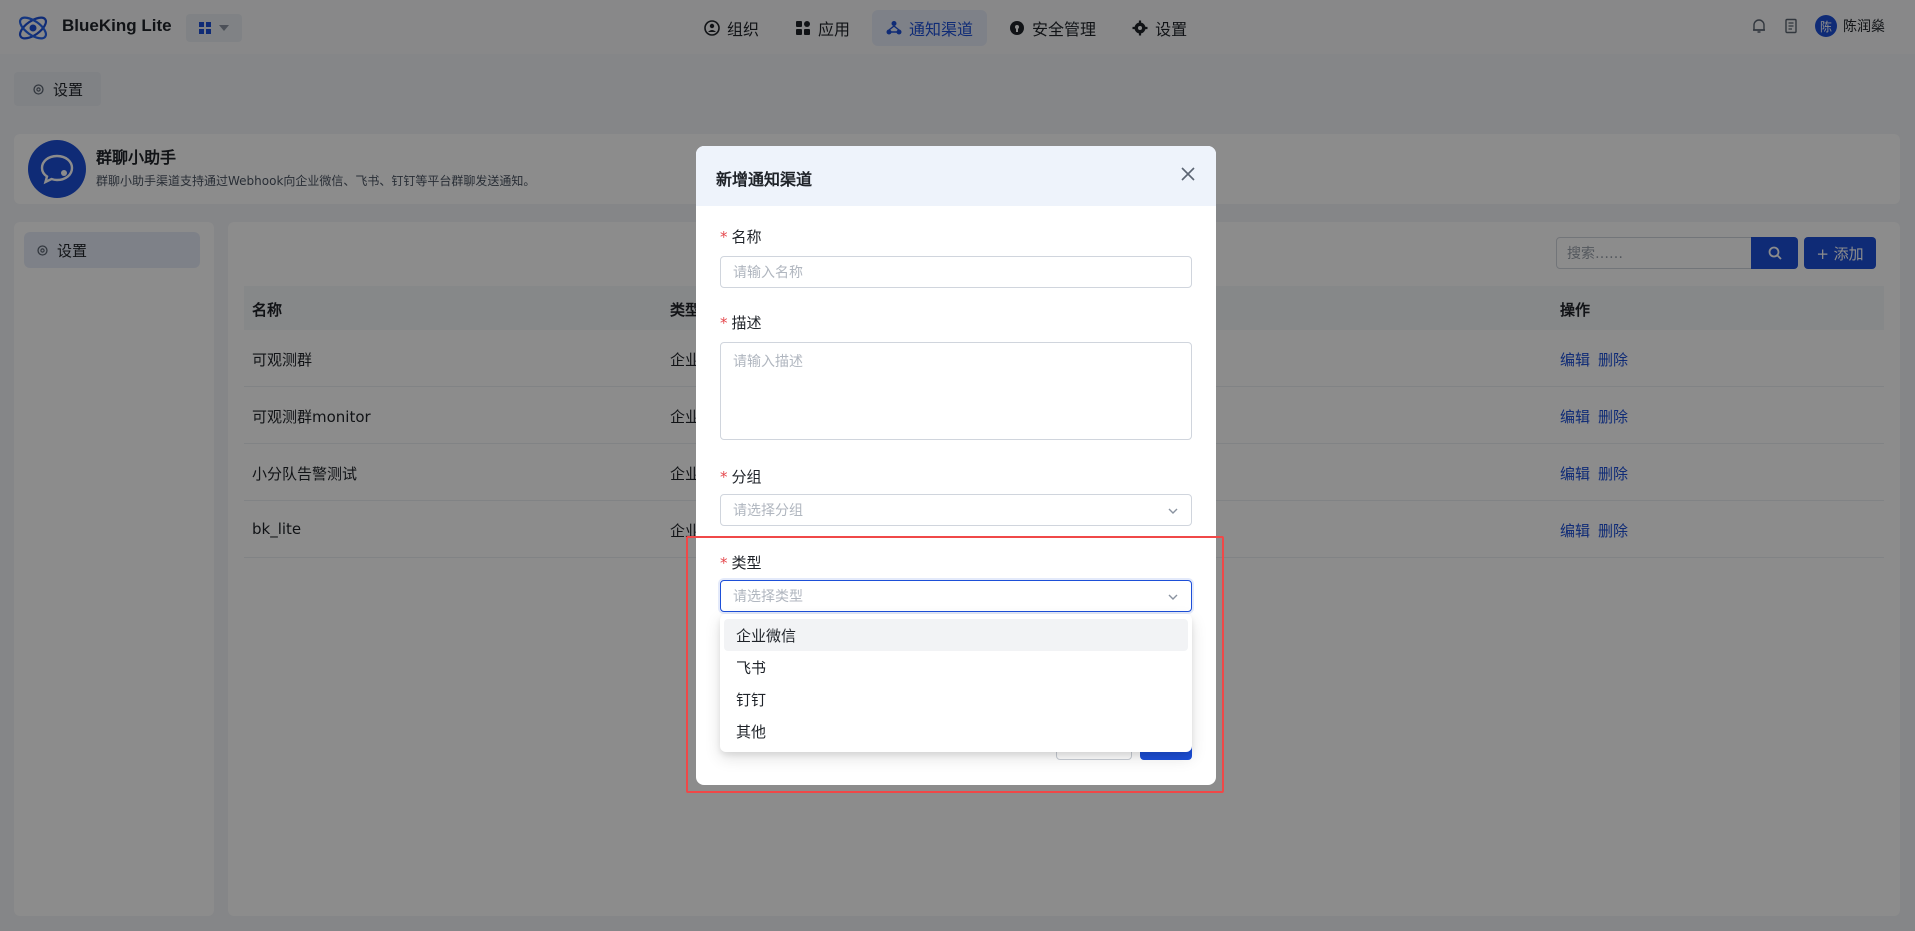 The image size is (1915, 931). What do you see at coordinates (764, 179) in the screenshot?
I see `modal-title: 新增通知渠道` at bounding box center [764, 179].